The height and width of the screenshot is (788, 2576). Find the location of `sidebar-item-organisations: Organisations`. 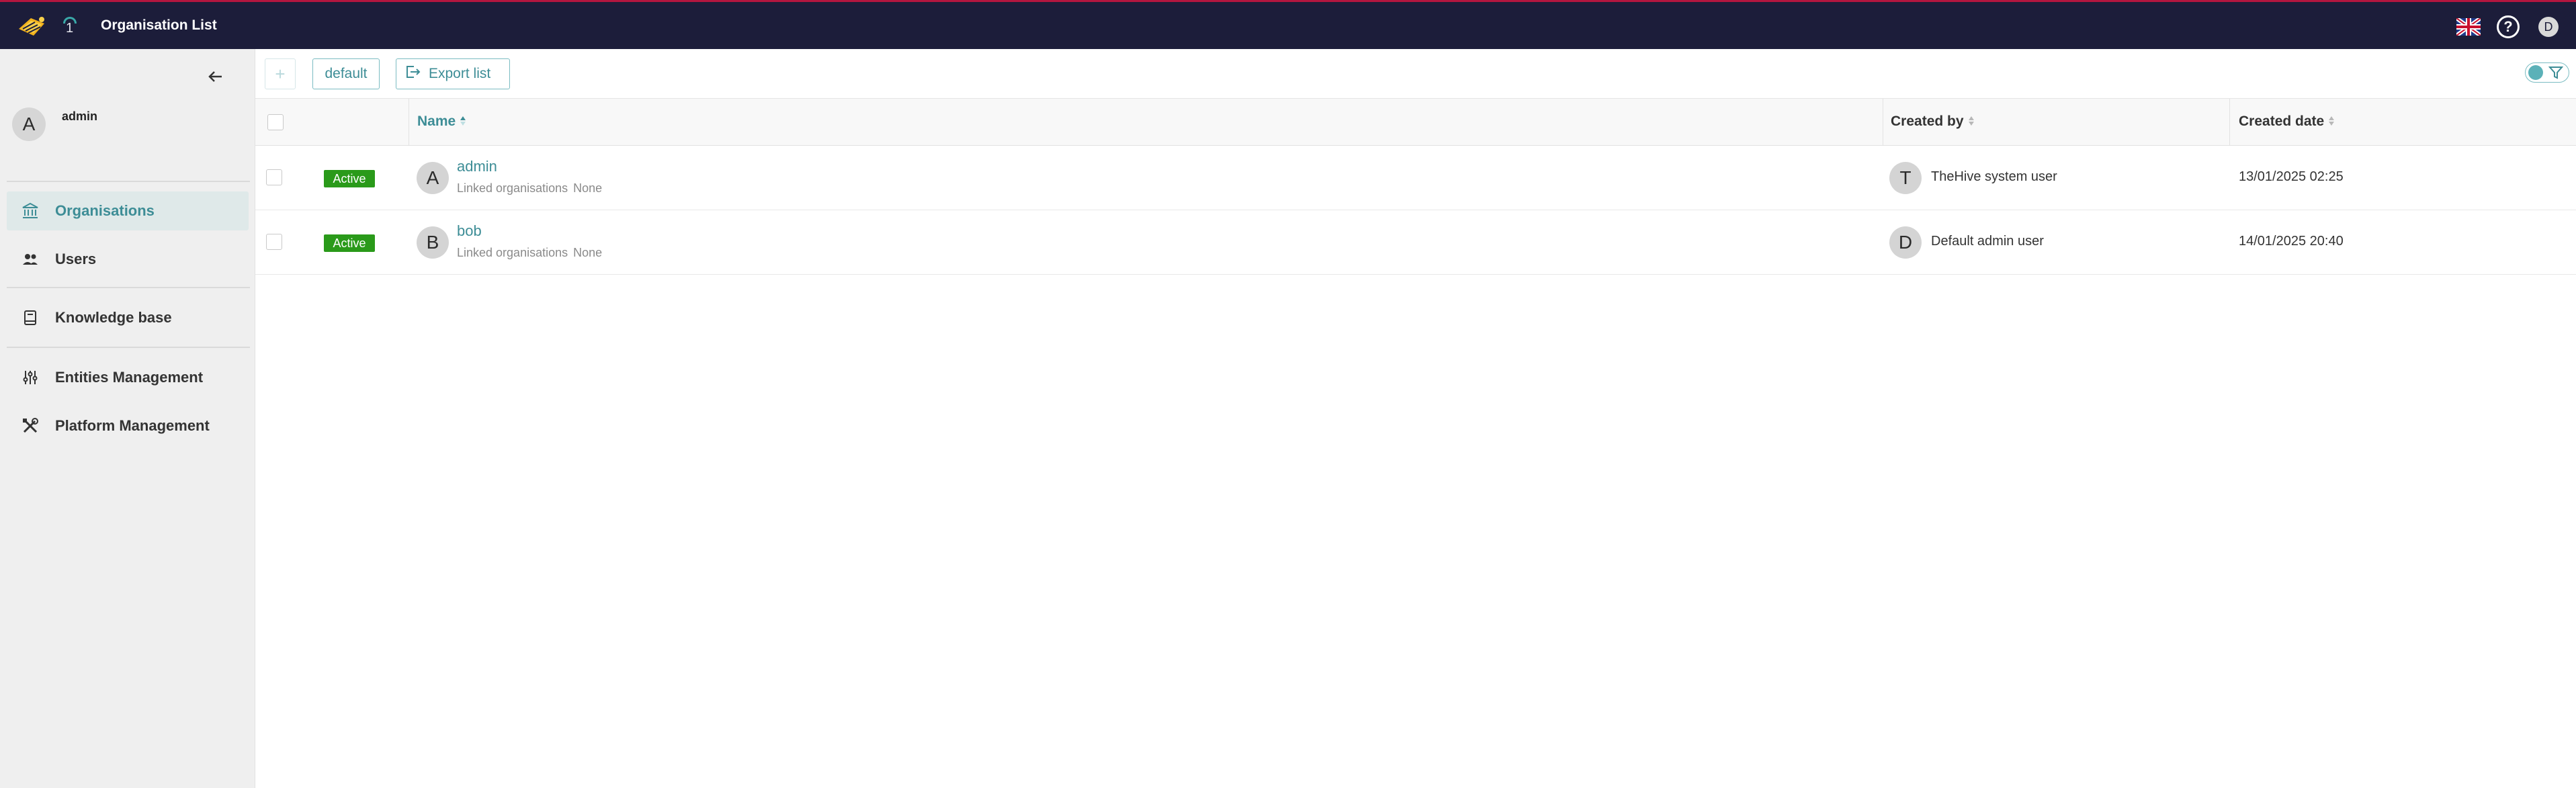

sidebar-item-organisations: Organisations is located at coordinates (128, 210).